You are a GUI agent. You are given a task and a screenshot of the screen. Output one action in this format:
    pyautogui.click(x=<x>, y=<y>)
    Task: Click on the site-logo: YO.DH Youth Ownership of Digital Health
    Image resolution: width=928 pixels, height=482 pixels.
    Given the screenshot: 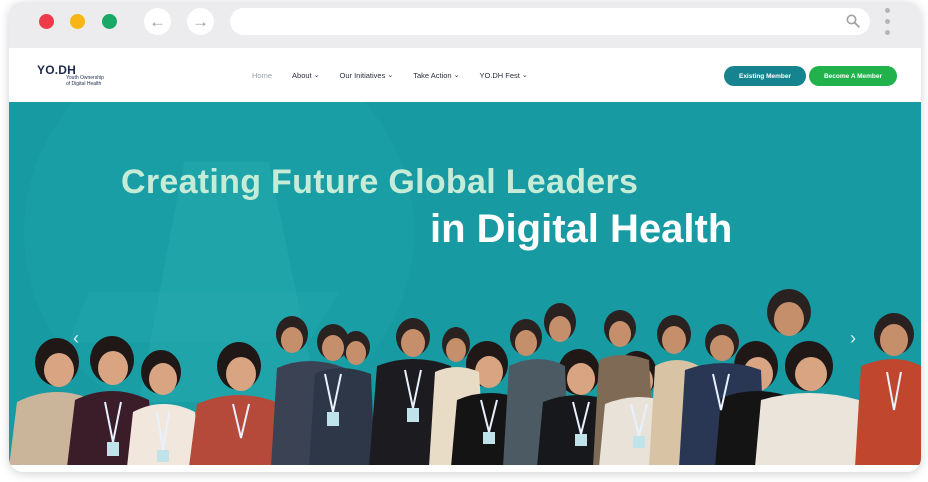 What is the action you would take?
    pyautogui.click(x=70, y=75)
    